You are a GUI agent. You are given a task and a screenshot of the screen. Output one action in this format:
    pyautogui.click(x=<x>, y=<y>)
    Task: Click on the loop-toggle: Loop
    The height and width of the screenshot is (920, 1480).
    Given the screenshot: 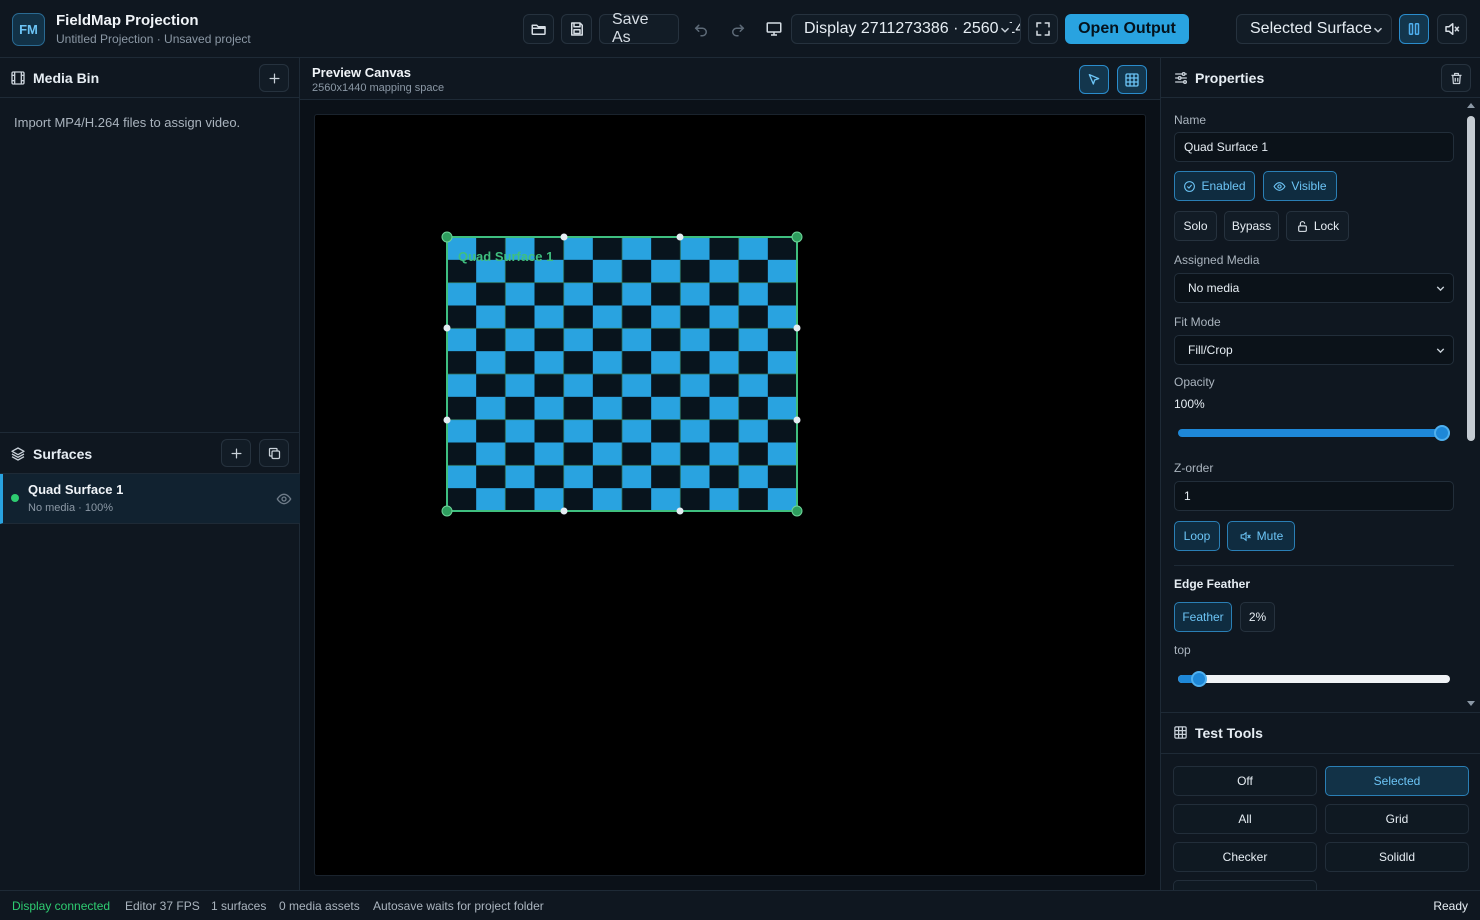 What is the action you would take?
    pyautogui.click(x=1197, y=536)
    